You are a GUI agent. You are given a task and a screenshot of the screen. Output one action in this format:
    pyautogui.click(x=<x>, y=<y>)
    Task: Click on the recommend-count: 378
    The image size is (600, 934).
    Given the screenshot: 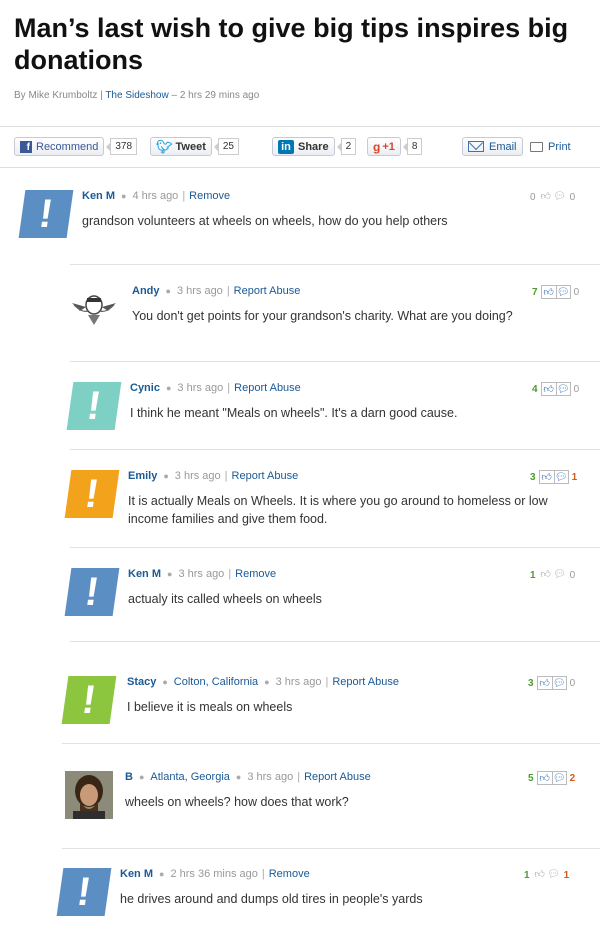 What is the action you would take?
    pyautogui.click(x=122, y=146)
    